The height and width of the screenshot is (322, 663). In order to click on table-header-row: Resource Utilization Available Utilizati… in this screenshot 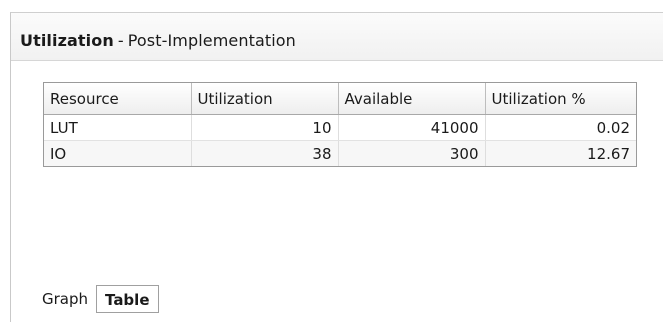, I will do `click(340, 99)`.